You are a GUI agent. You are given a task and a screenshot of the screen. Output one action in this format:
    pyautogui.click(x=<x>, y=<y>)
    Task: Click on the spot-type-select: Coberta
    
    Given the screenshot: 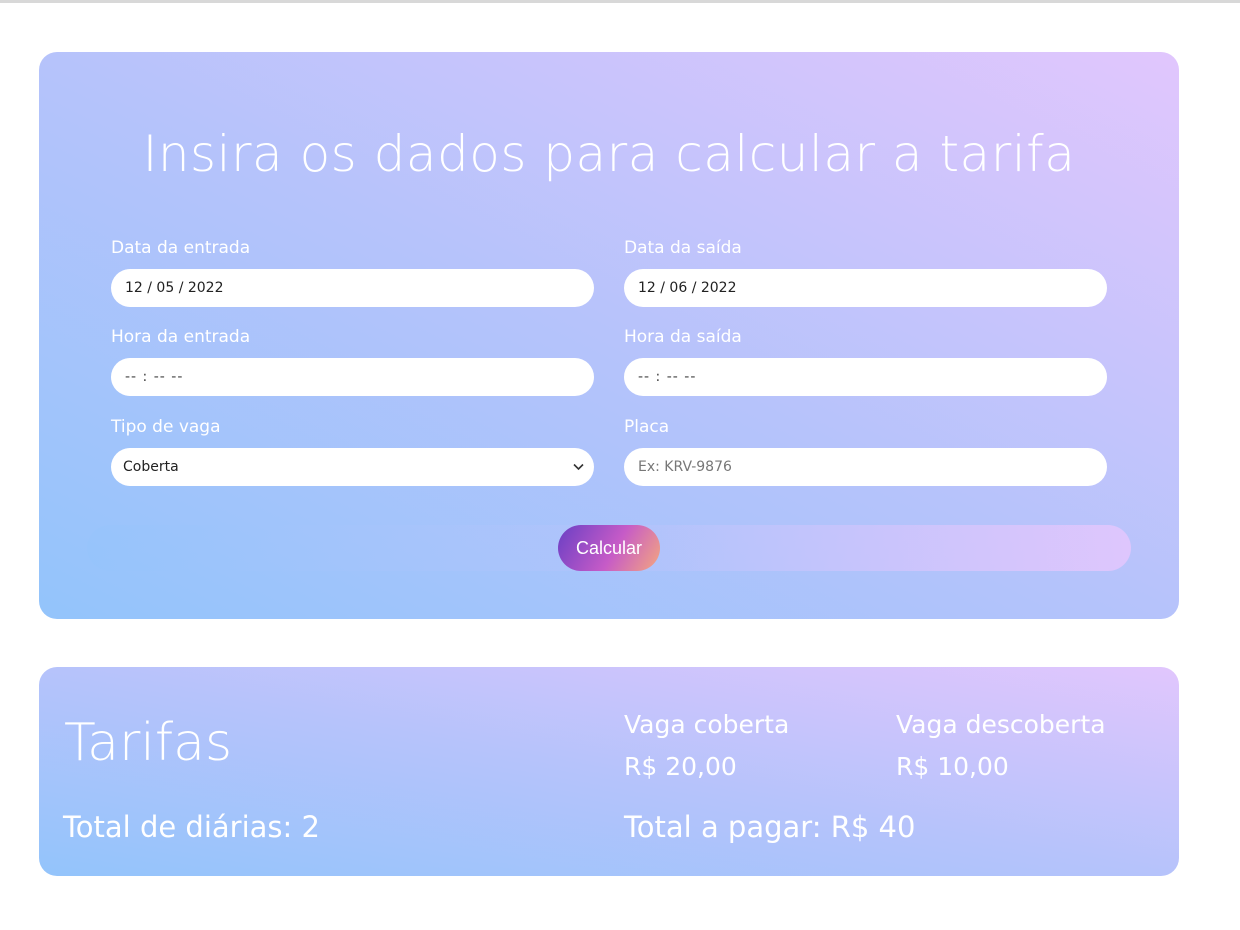 What is the action you would take?
    pyautogui.click(x=352, y=467)
    